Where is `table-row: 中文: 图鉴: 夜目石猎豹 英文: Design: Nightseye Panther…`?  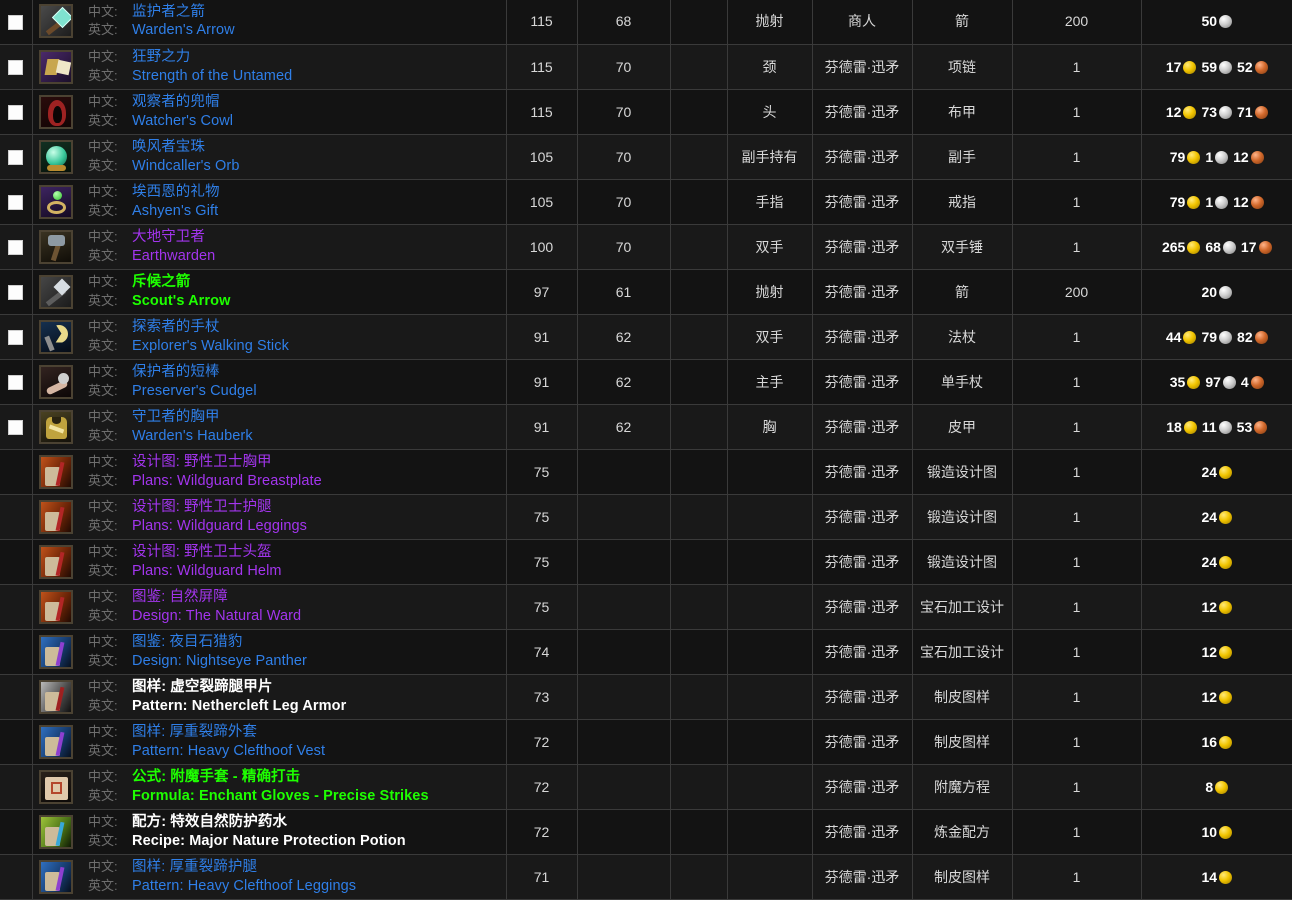 table-row: 中文: 图鉴: 夜目石猎豹 英文: Design: Nightseye Panther… is located at coordinates (646, 652).